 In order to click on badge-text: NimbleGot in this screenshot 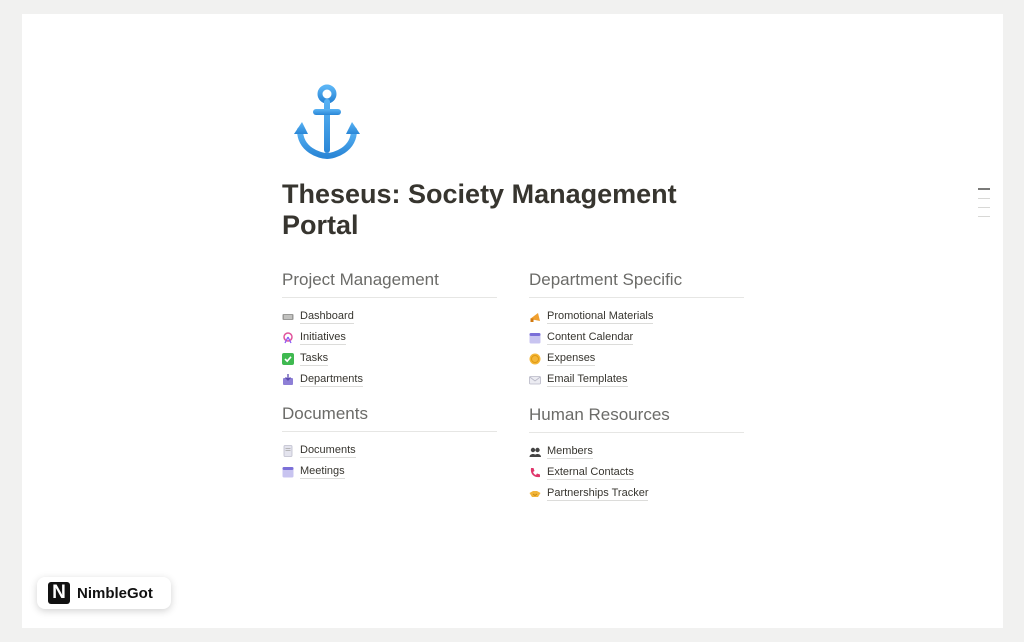, I will do `click(115, 593)`.